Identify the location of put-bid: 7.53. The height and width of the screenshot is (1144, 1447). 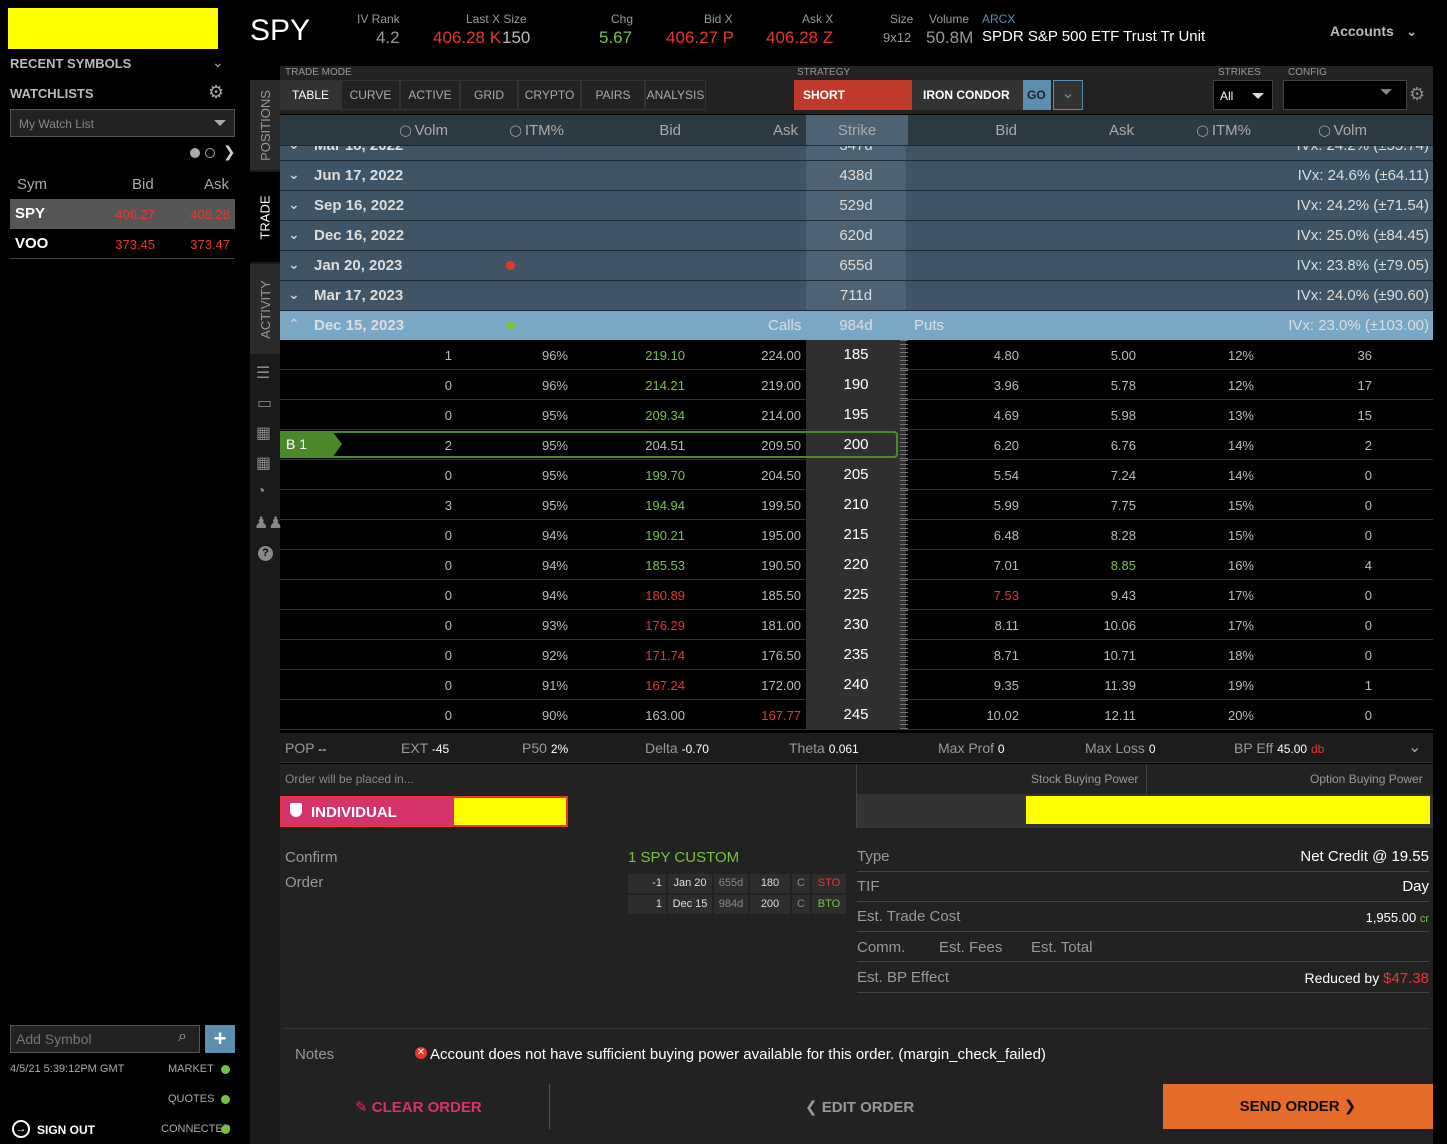
(963, 595).